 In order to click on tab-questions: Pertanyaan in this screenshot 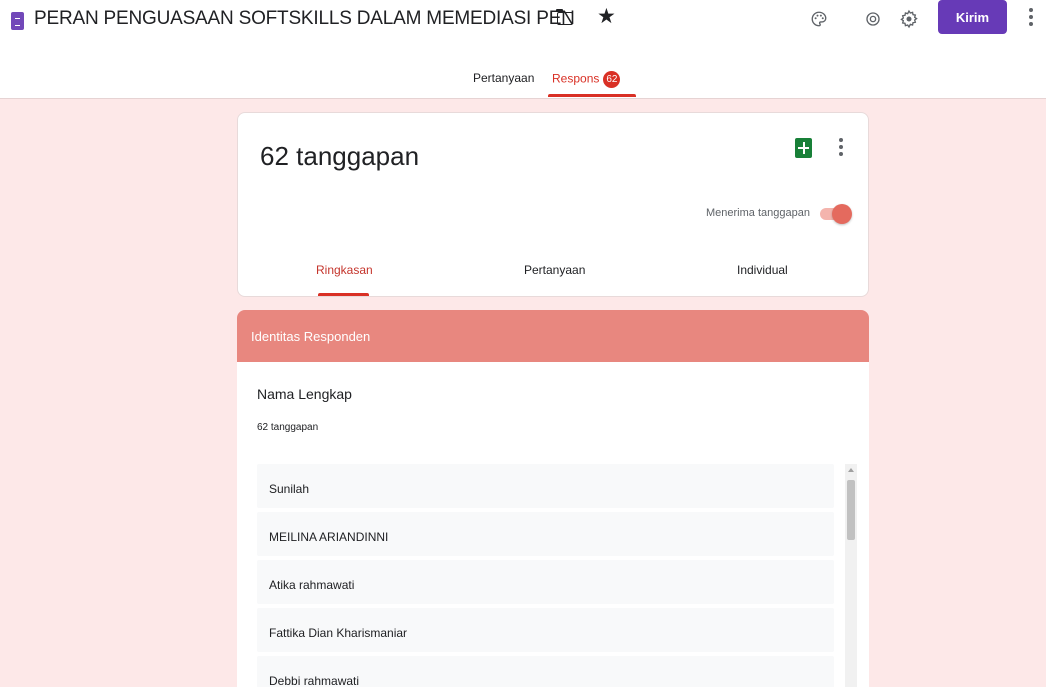, I will do `click(503, 78)`.